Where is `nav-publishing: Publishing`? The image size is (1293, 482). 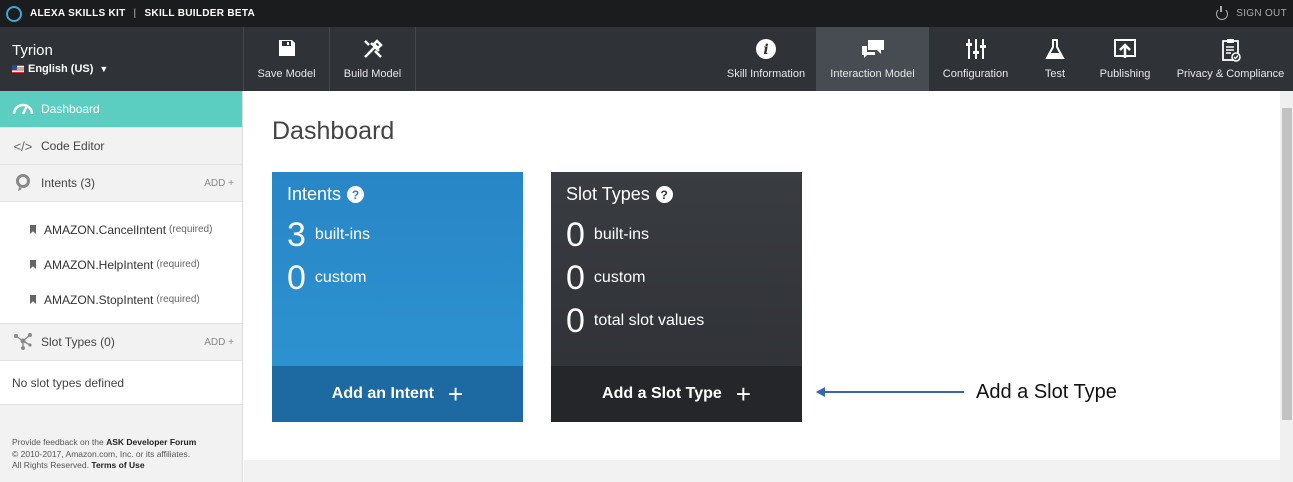
nav-publishing: Publishing is located at coordinates (1125, 59).